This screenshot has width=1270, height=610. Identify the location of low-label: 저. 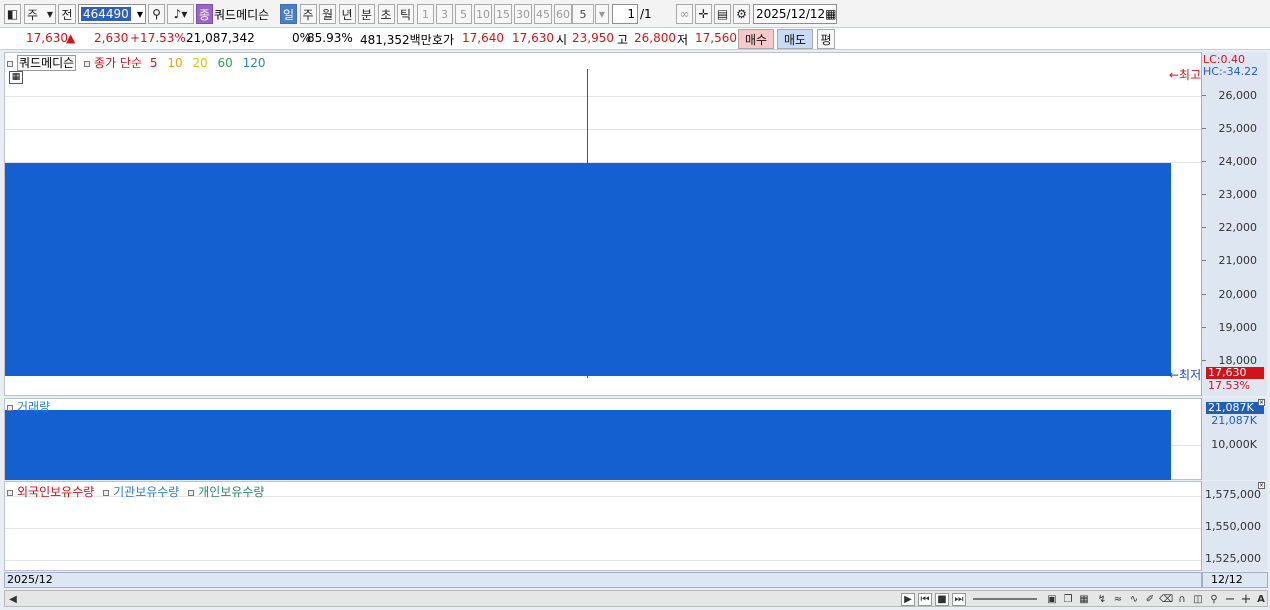
(683, 40).